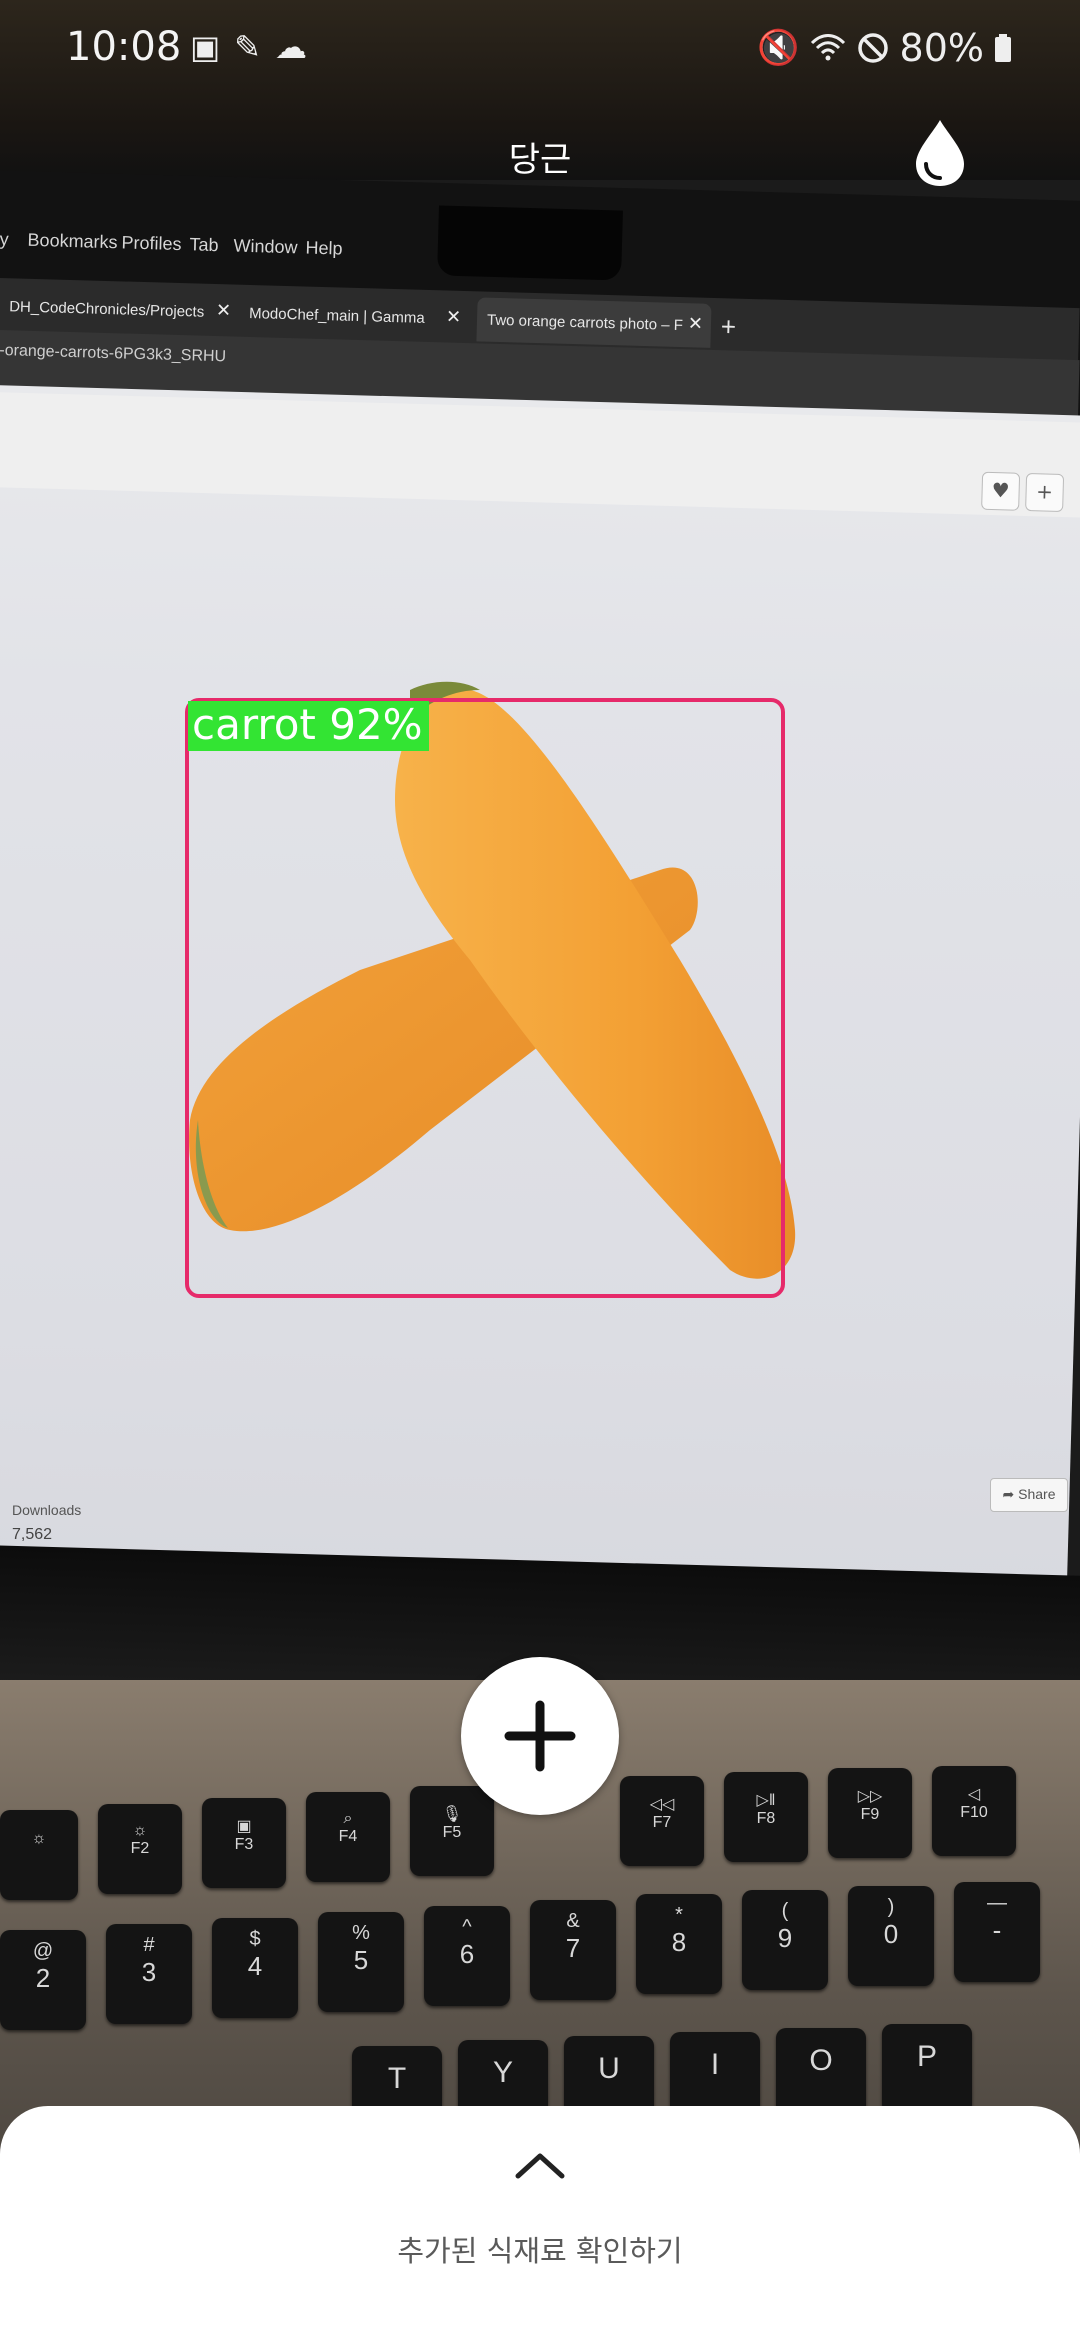  I want to click on key: O, so click(821, 2073).